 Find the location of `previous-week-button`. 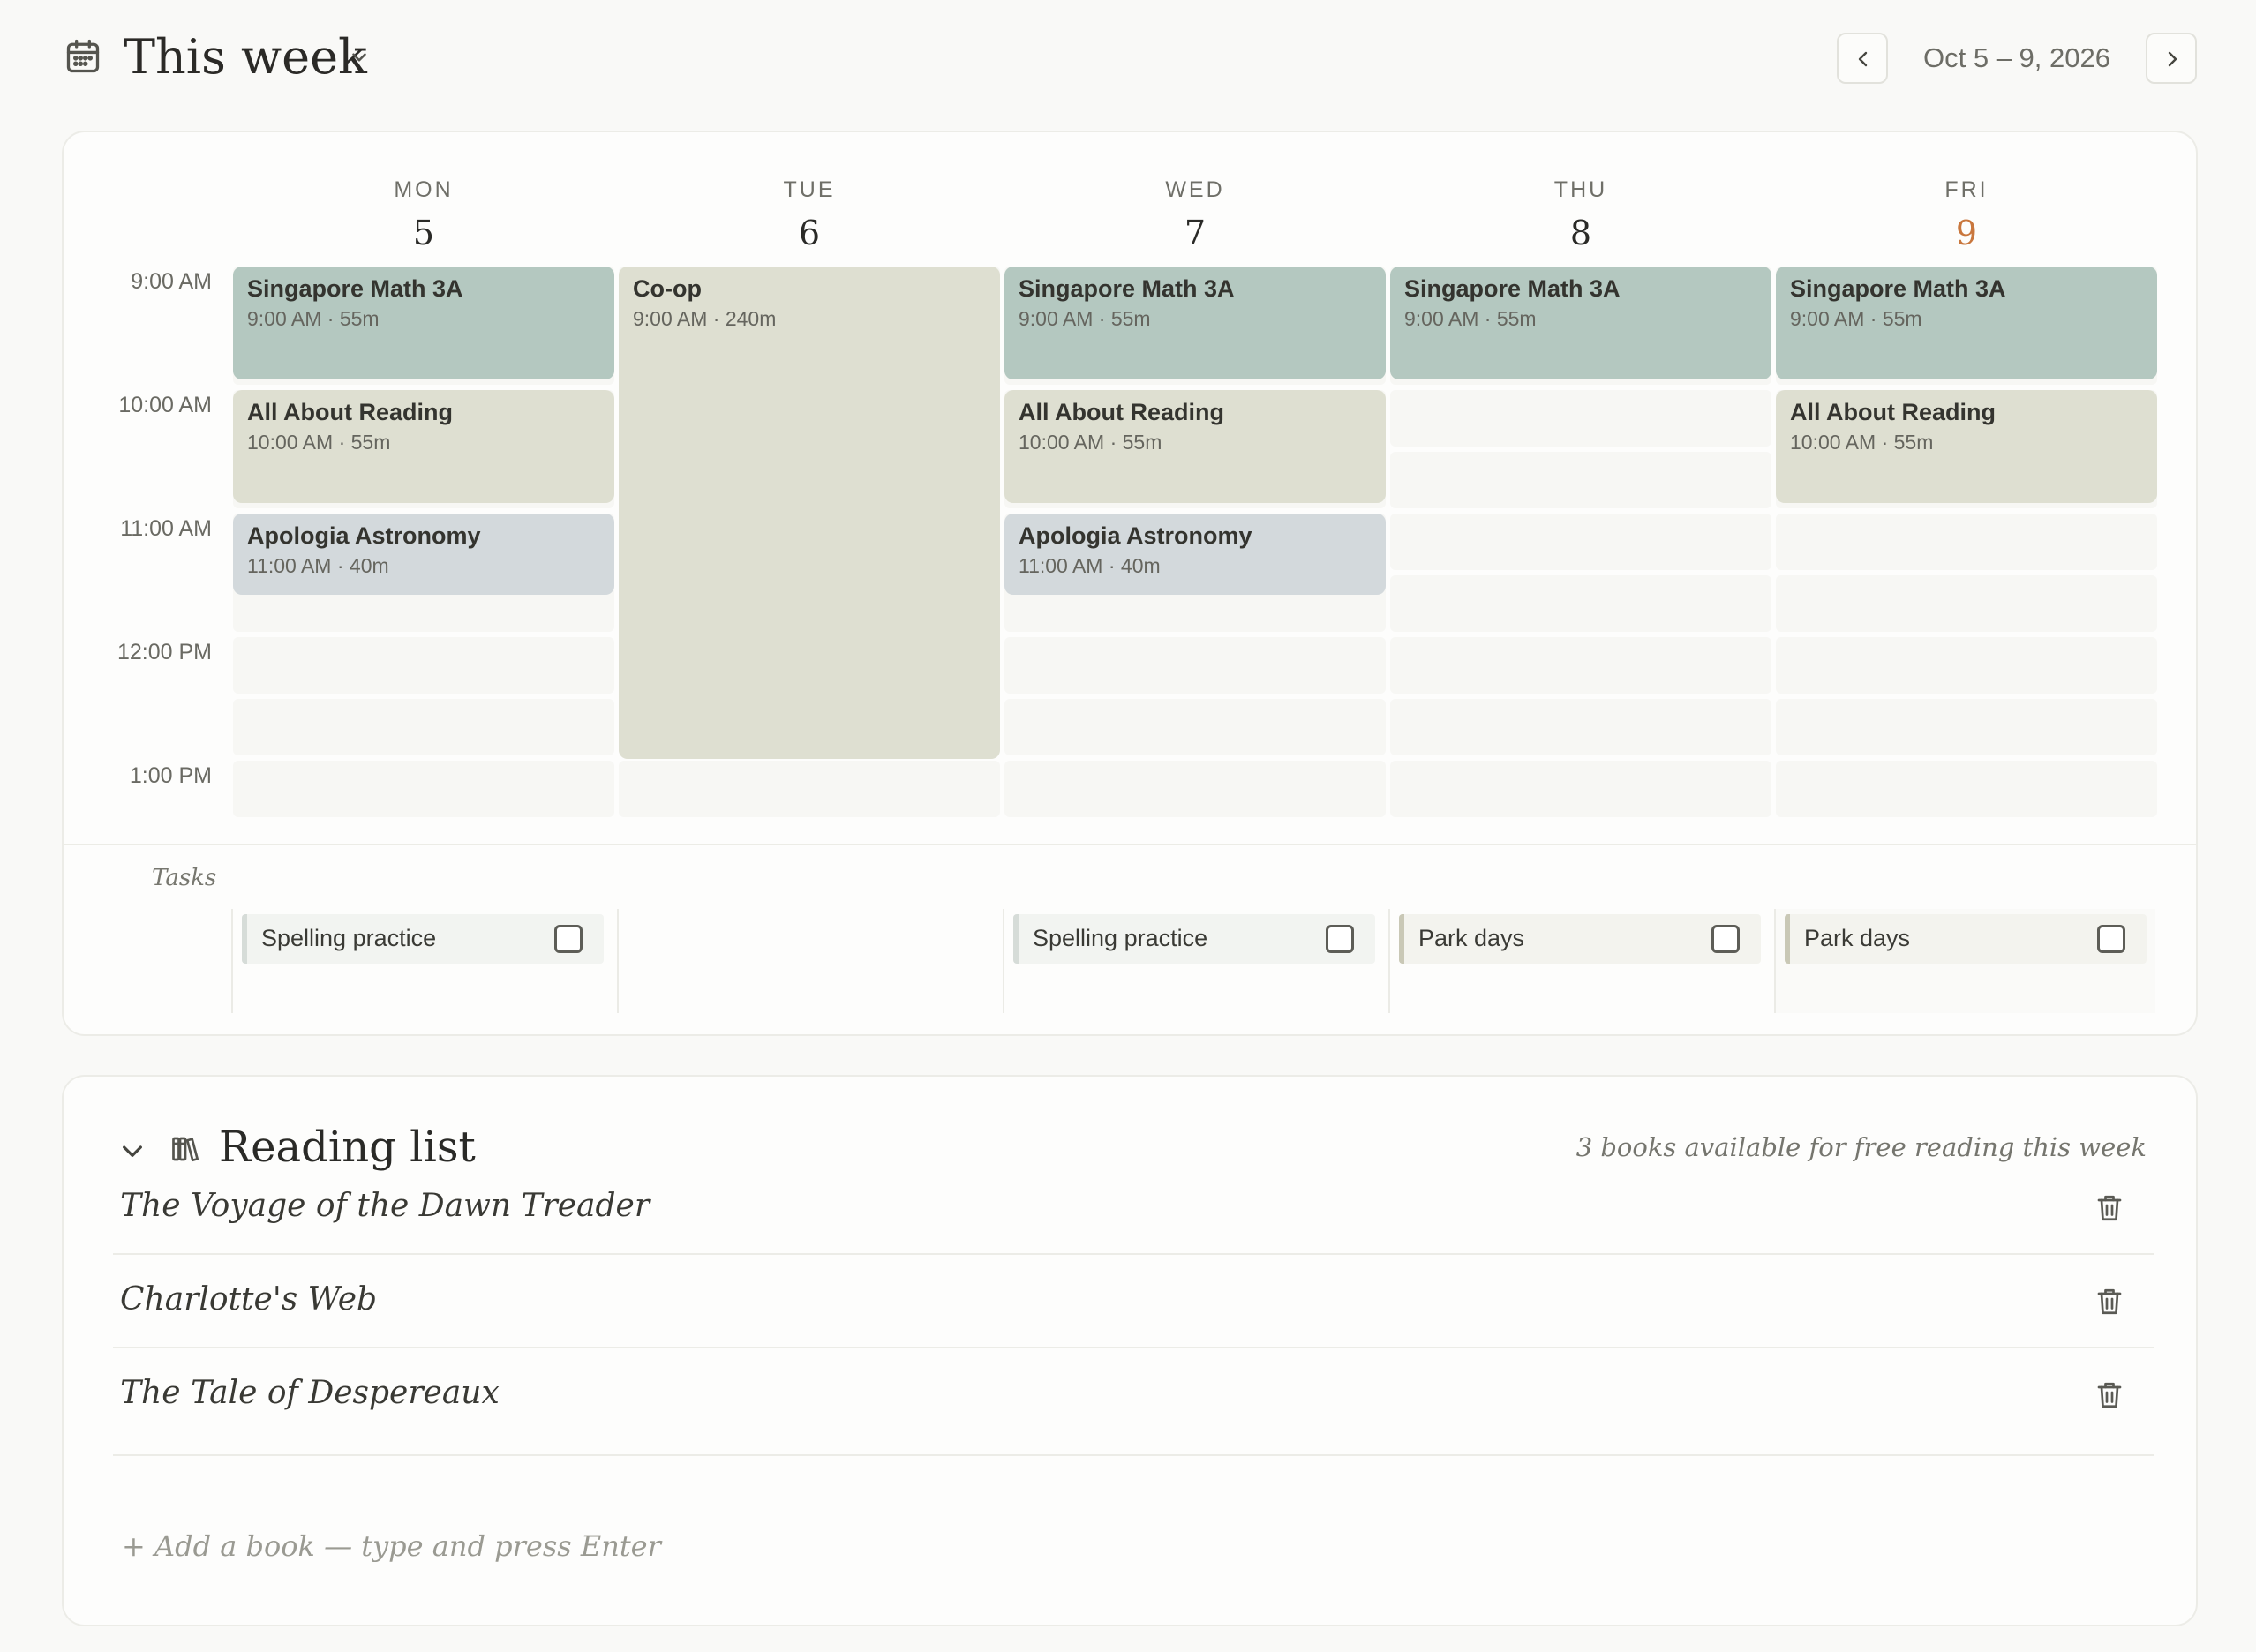

previous-week-button is located at coordinates (1863, 59).